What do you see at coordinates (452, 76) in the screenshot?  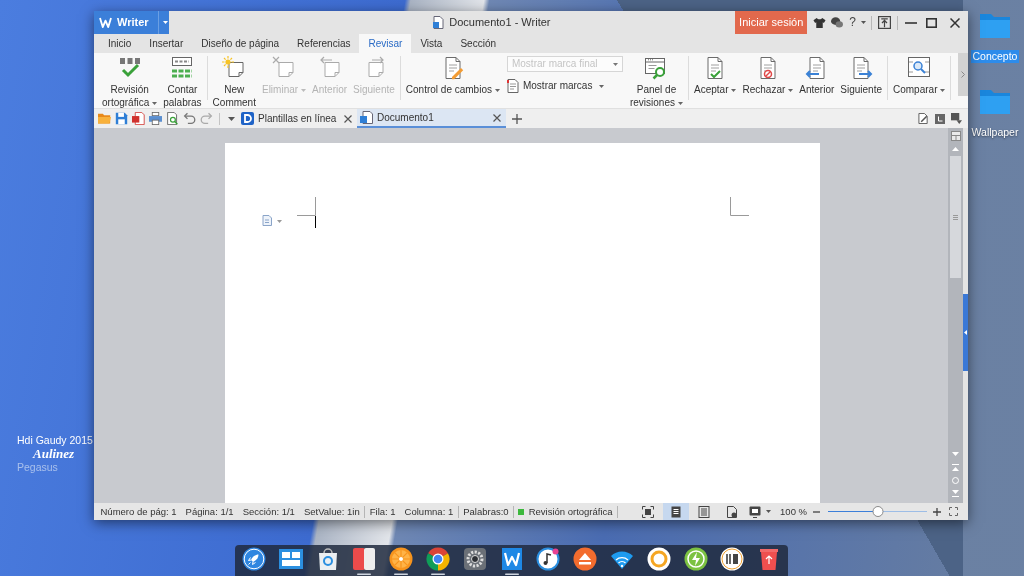 I see `ribbon-button: Control de cambios` at bounding box center [452, 76].